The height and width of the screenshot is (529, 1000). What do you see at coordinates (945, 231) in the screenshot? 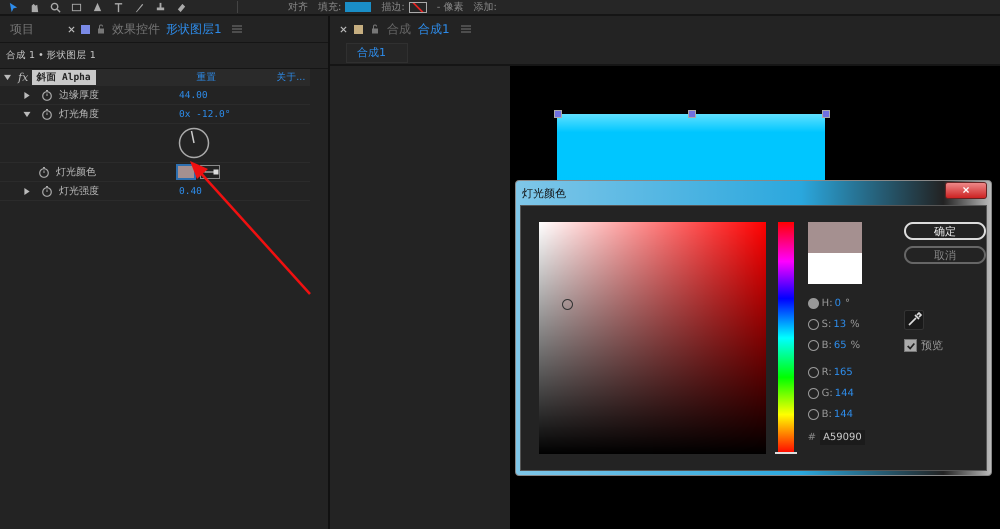
I see `ok-button: 确定` at bounding box center [945, 231].